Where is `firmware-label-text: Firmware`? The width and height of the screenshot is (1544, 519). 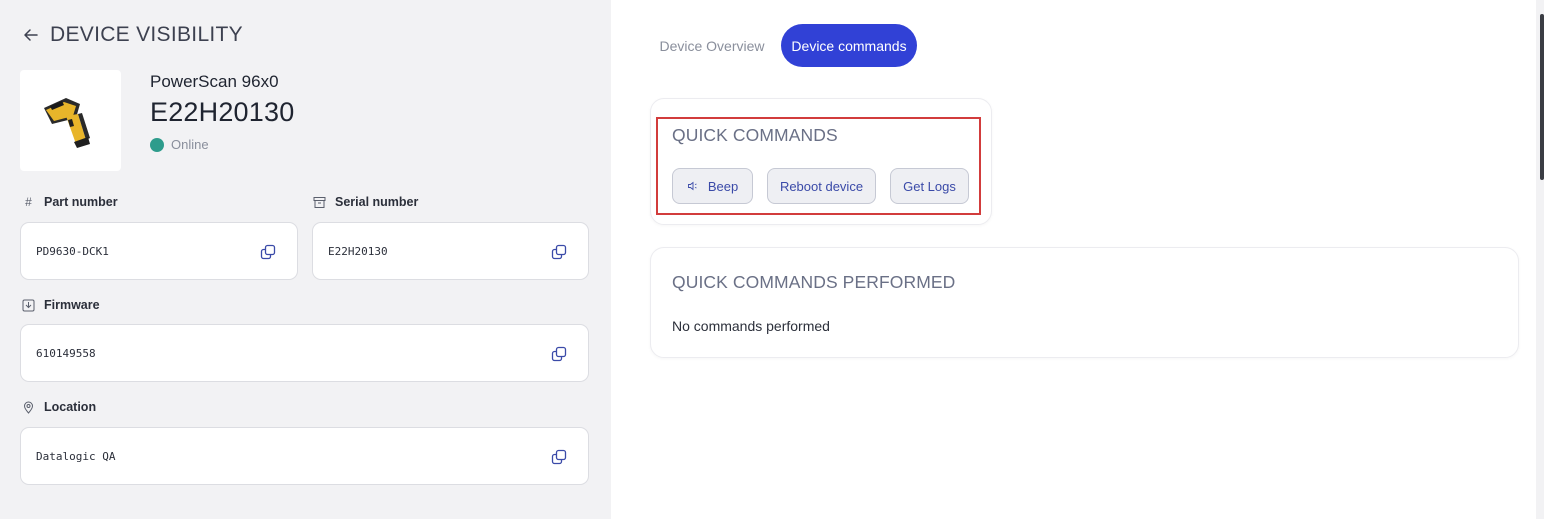
firmware-label-text: Firmware is located at coordinates (72, 305).